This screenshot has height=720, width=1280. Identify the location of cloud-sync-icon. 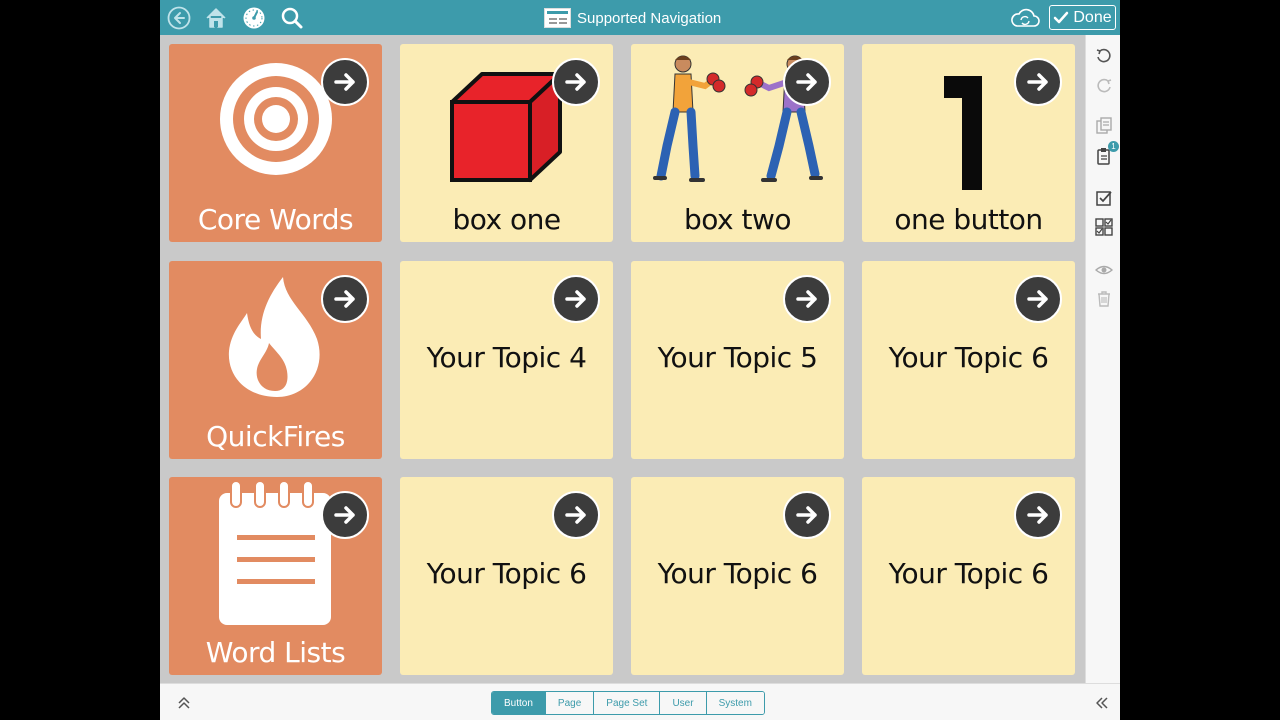
(1025, 18).